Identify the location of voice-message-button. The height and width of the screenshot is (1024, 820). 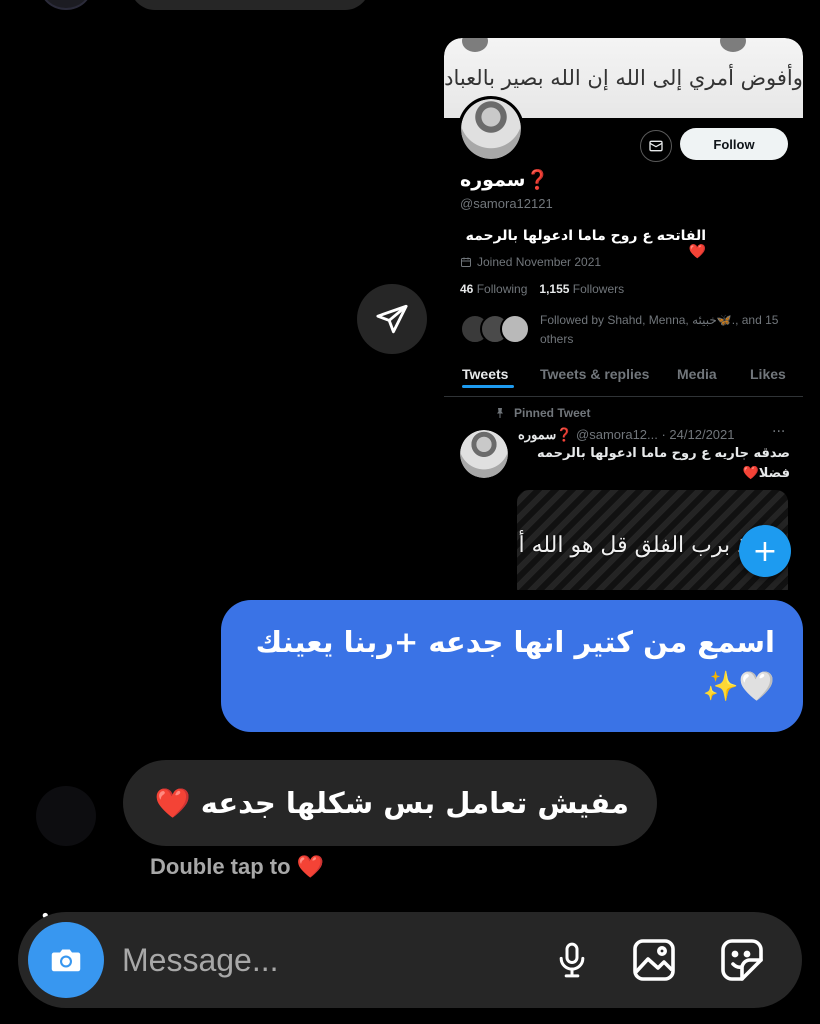
(572, 960).